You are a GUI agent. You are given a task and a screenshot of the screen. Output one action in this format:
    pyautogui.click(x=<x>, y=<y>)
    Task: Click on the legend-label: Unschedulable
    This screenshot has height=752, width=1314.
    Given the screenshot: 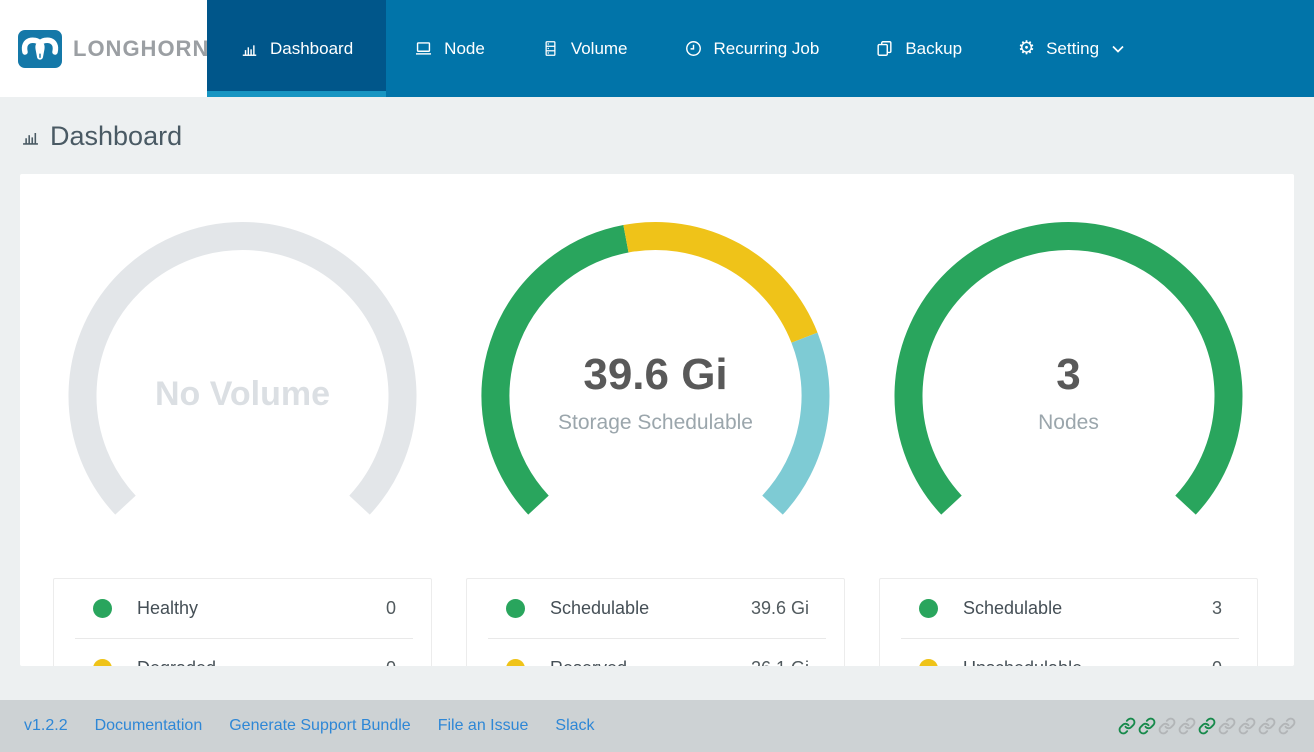 What is the action you would take?
    pyautogui.click(x=1022, y=662)
    